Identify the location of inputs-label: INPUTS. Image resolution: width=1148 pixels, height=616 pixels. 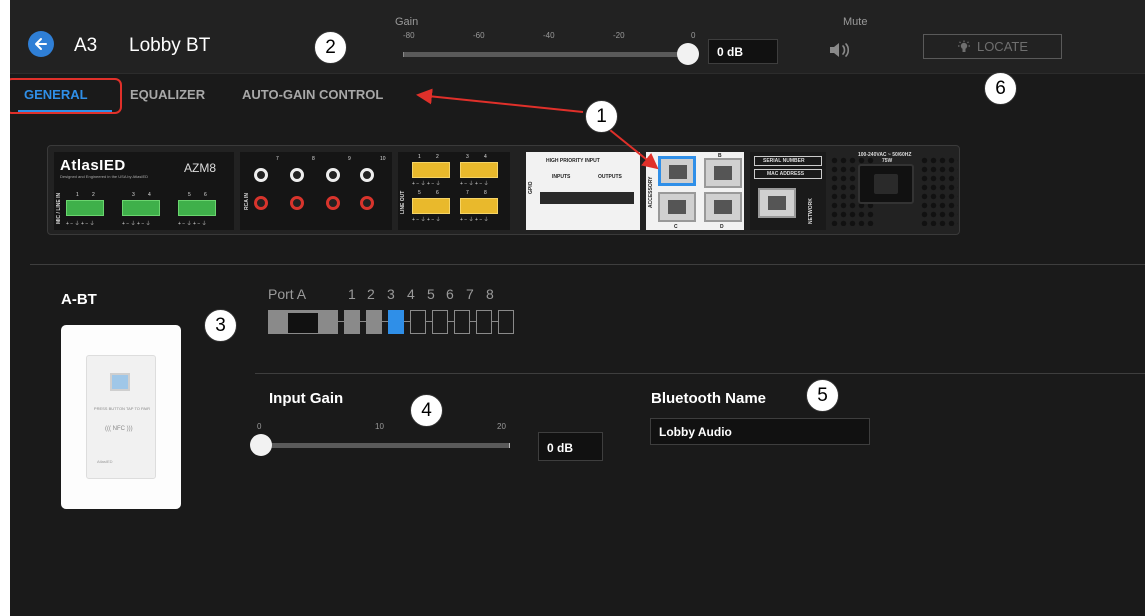
(561, 177).